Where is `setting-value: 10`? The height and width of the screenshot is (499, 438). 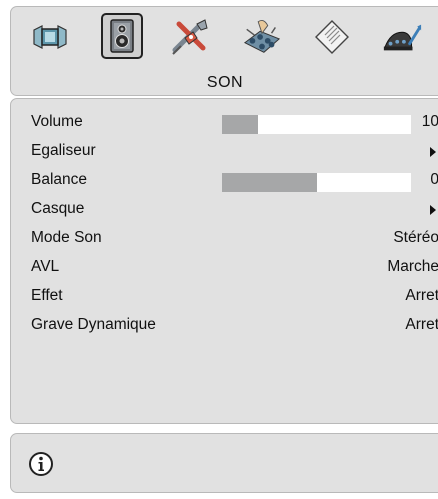 setting-value: 10 is located at coordinates (429, 121).